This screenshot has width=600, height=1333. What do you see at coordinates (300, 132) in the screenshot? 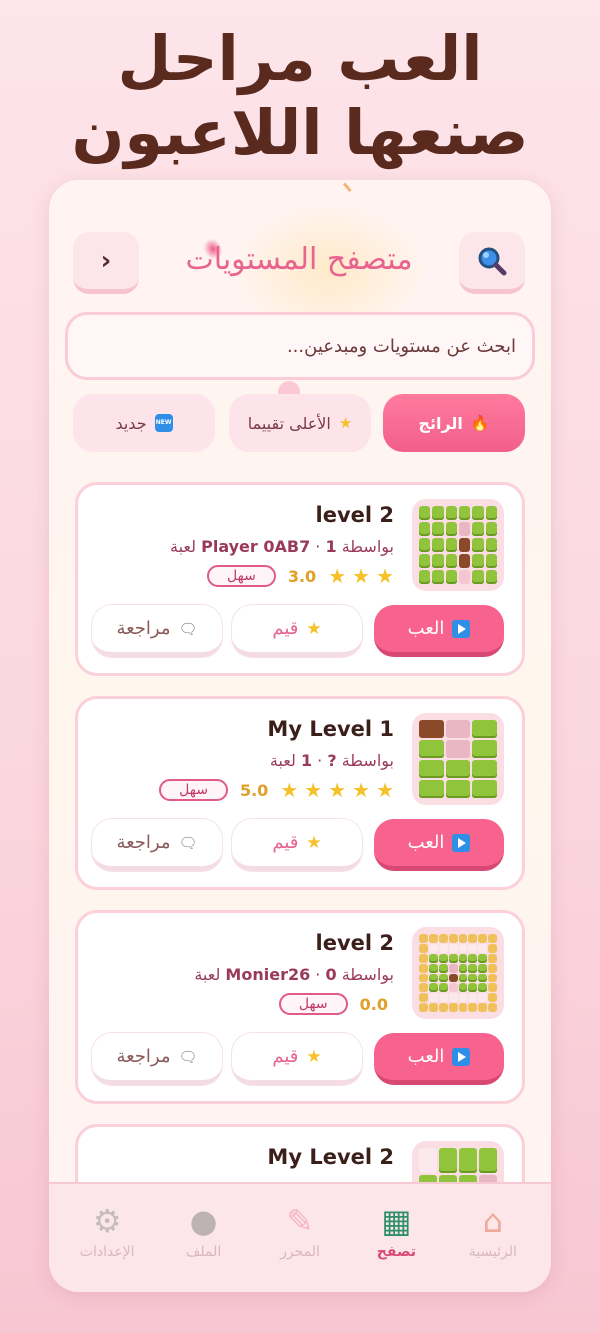
I see `headline-line-2: صنعها اللاعبون` at bounding box center [300, 132].